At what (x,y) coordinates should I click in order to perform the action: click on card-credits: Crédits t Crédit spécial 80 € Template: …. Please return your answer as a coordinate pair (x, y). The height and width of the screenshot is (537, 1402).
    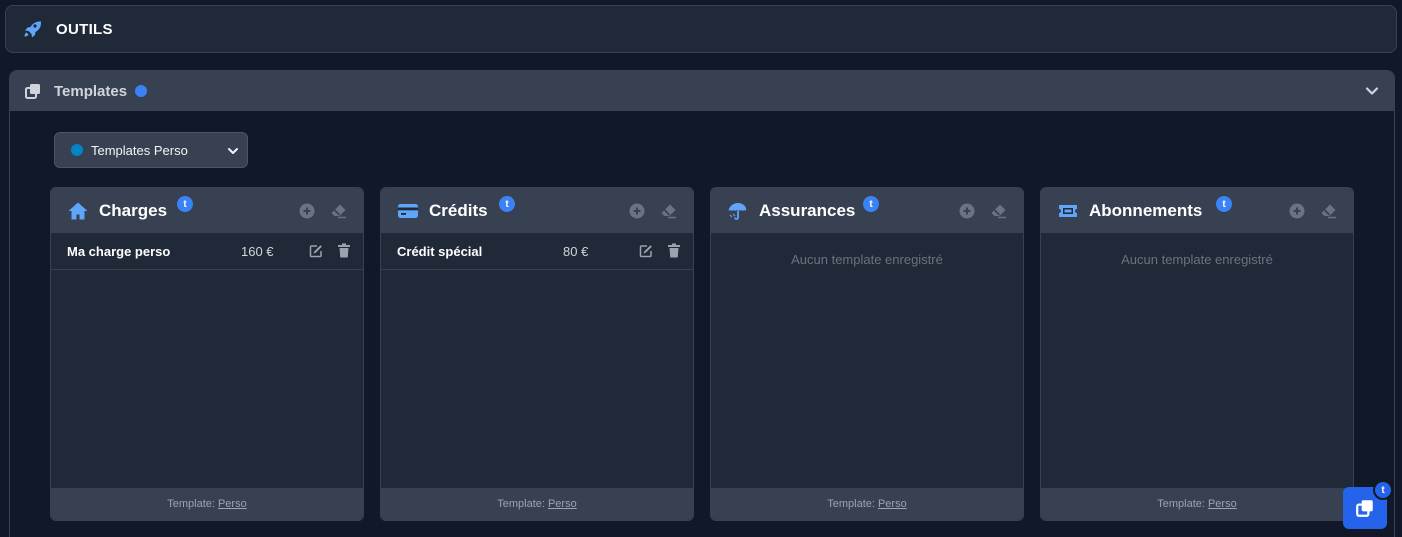
    Looking at the image, I should click on (537, 354).